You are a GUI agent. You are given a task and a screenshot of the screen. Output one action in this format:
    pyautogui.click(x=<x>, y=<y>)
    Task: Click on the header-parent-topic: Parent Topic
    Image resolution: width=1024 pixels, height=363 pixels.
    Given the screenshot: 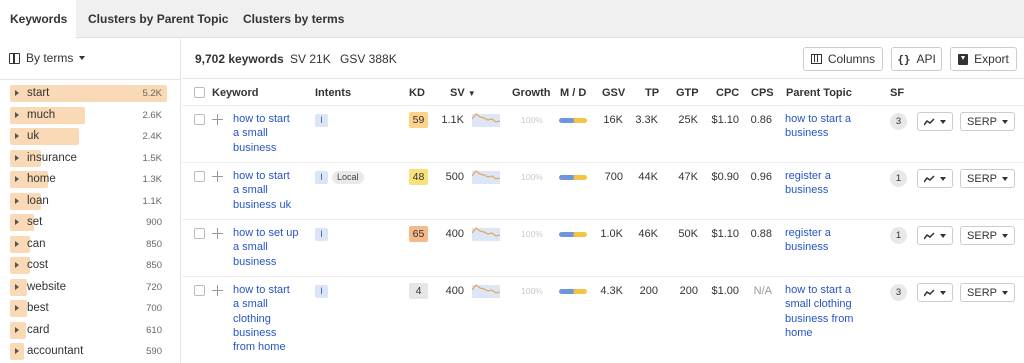 What is the action you would take?
    pyautogui.click(x=819, y=93)
    